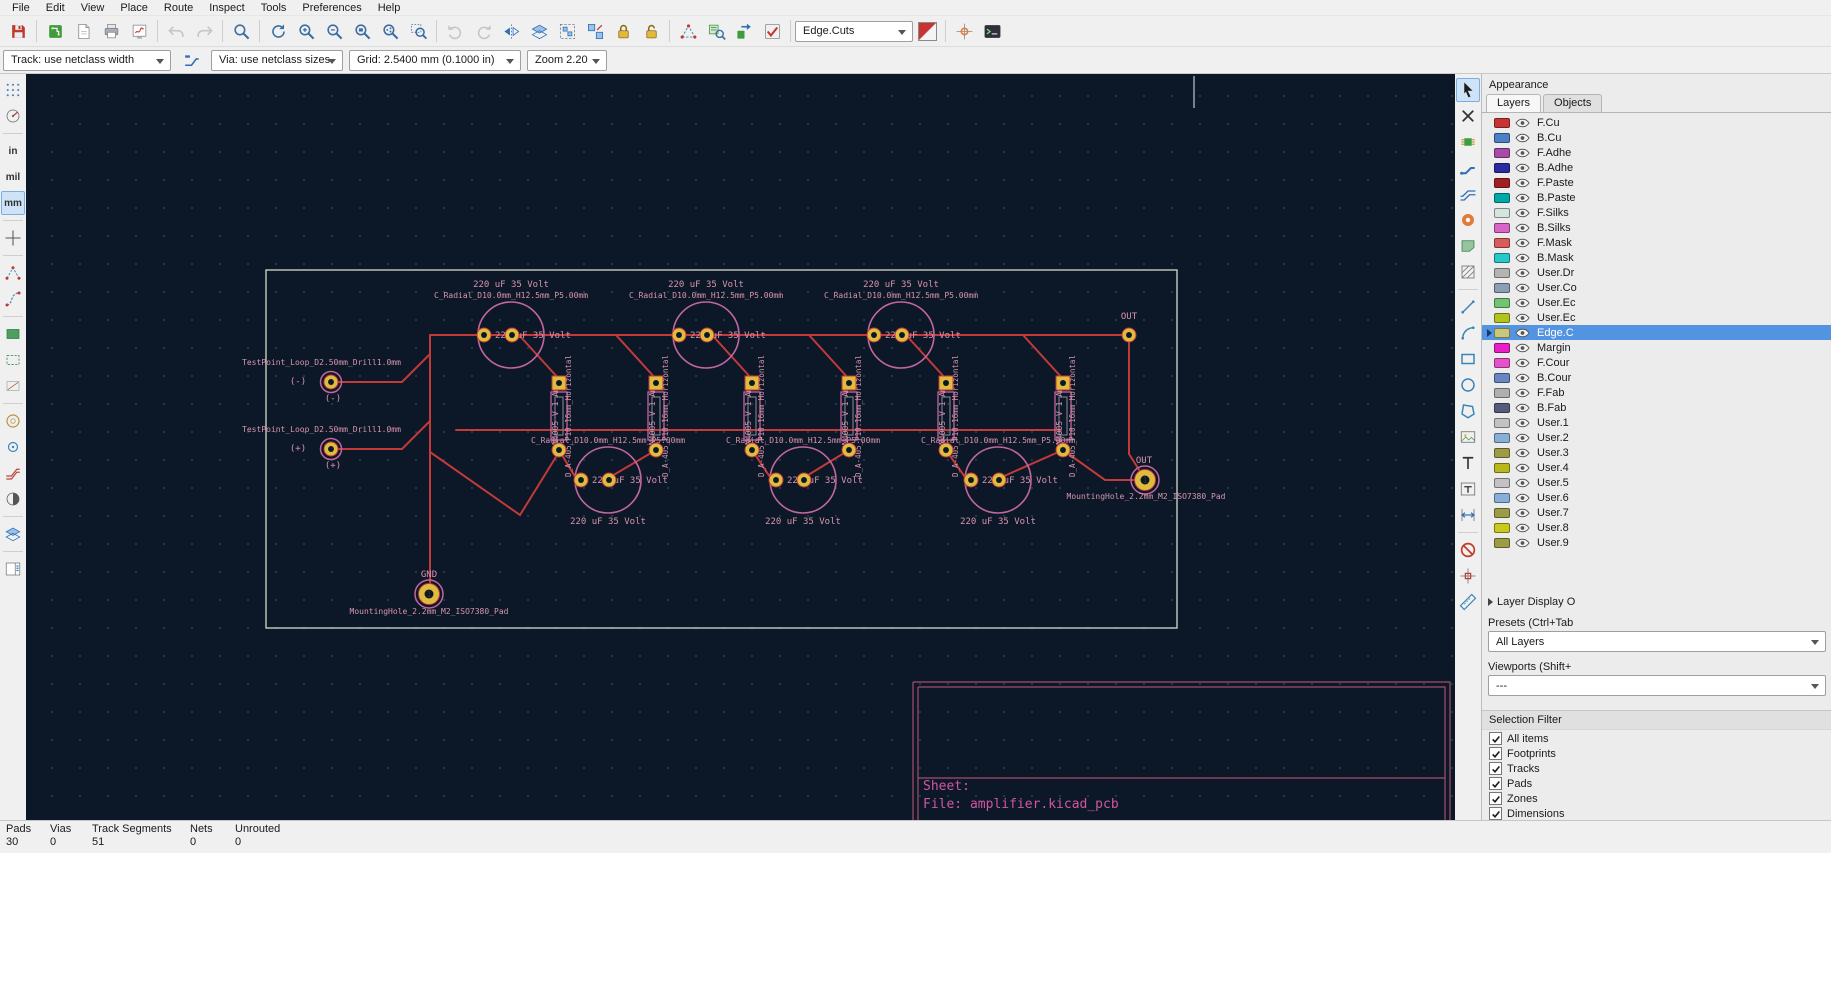 The height and width of the screenshot is (995, 1831). What do you see at coordinates (390, 31) in the screenshot?
I see `zoom-objects-button` at bounding box center [390, 31].